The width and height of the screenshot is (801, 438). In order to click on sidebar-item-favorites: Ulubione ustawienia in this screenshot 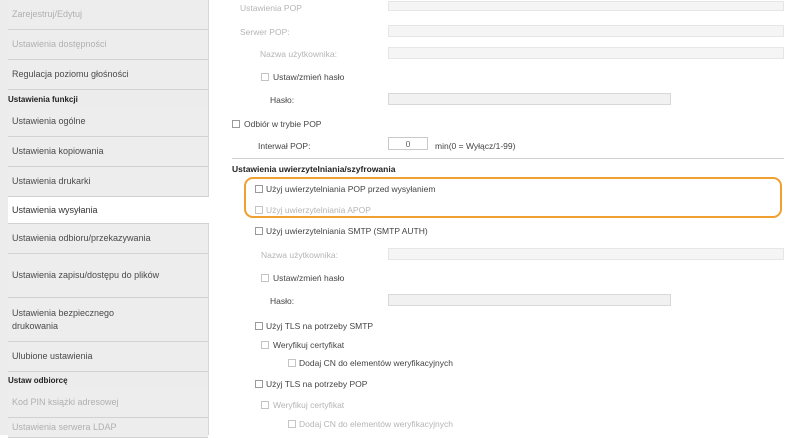, I will do `click(108, 357)`.